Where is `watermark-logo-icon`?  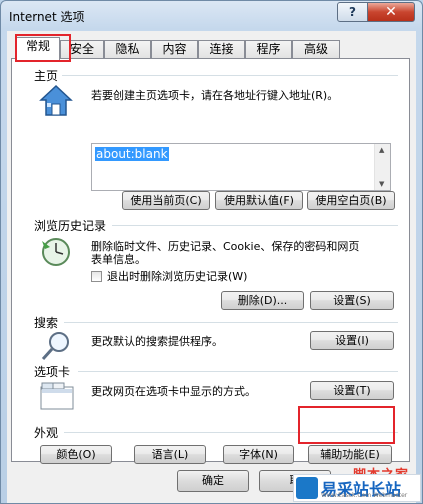
watermark-logo-icon is located at coordinates (307, 488).